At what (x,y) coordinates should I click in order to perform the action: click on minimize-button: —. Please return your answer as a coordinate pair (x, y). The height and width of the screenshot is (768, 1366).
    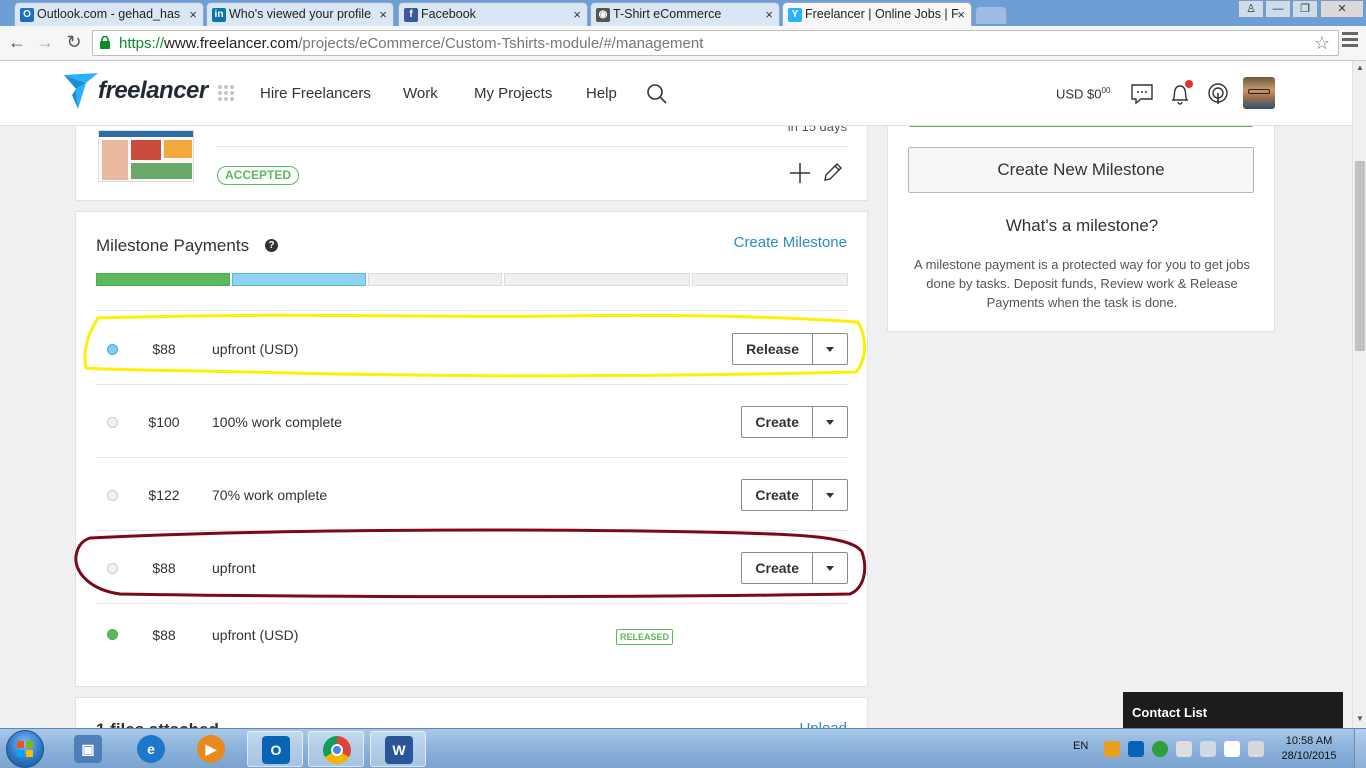
    Looking at the image, I should click on (1278, 9).